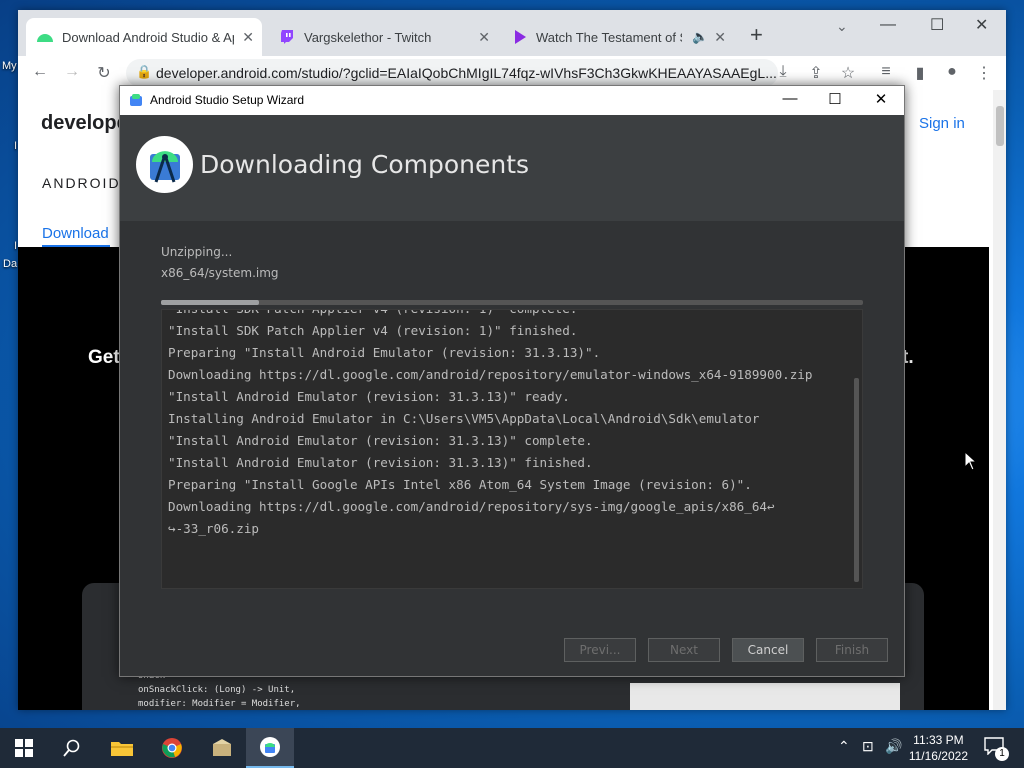 The width and height of the screenshot is (1024, 768). I want to click on forward-icon: →, so click(72, 72).